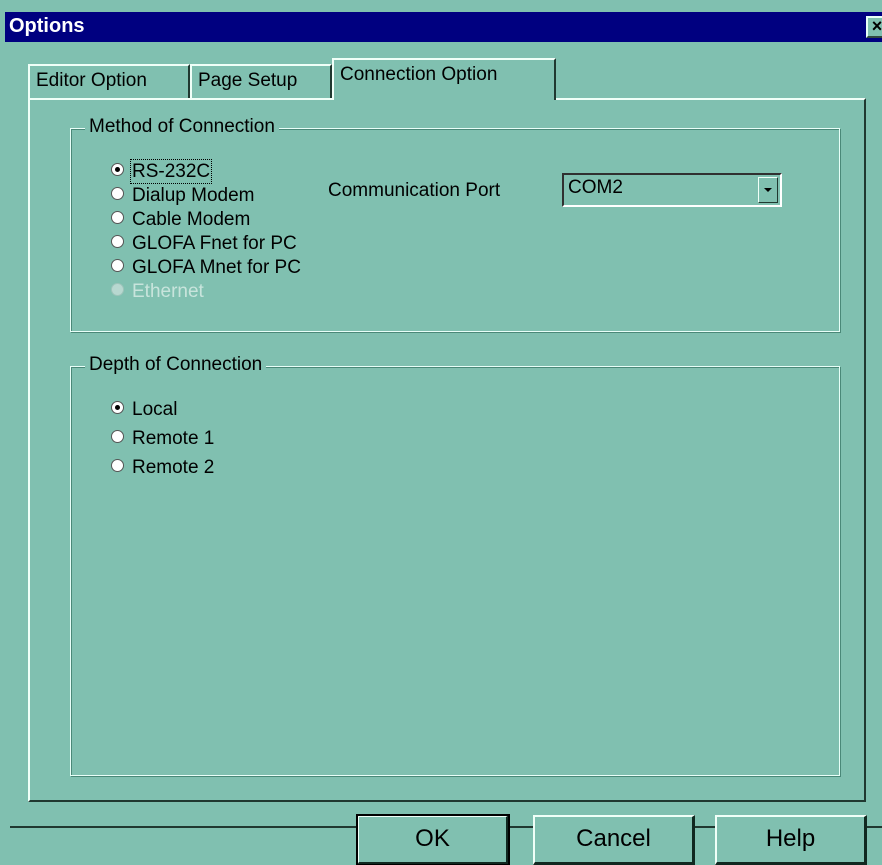 The width and height of the screenshot is (882, 865). What do you see at coordinates (414, 190) in the screenshot?
I see `communication-port-label: Communication Port` at bounding box center [414, 190].